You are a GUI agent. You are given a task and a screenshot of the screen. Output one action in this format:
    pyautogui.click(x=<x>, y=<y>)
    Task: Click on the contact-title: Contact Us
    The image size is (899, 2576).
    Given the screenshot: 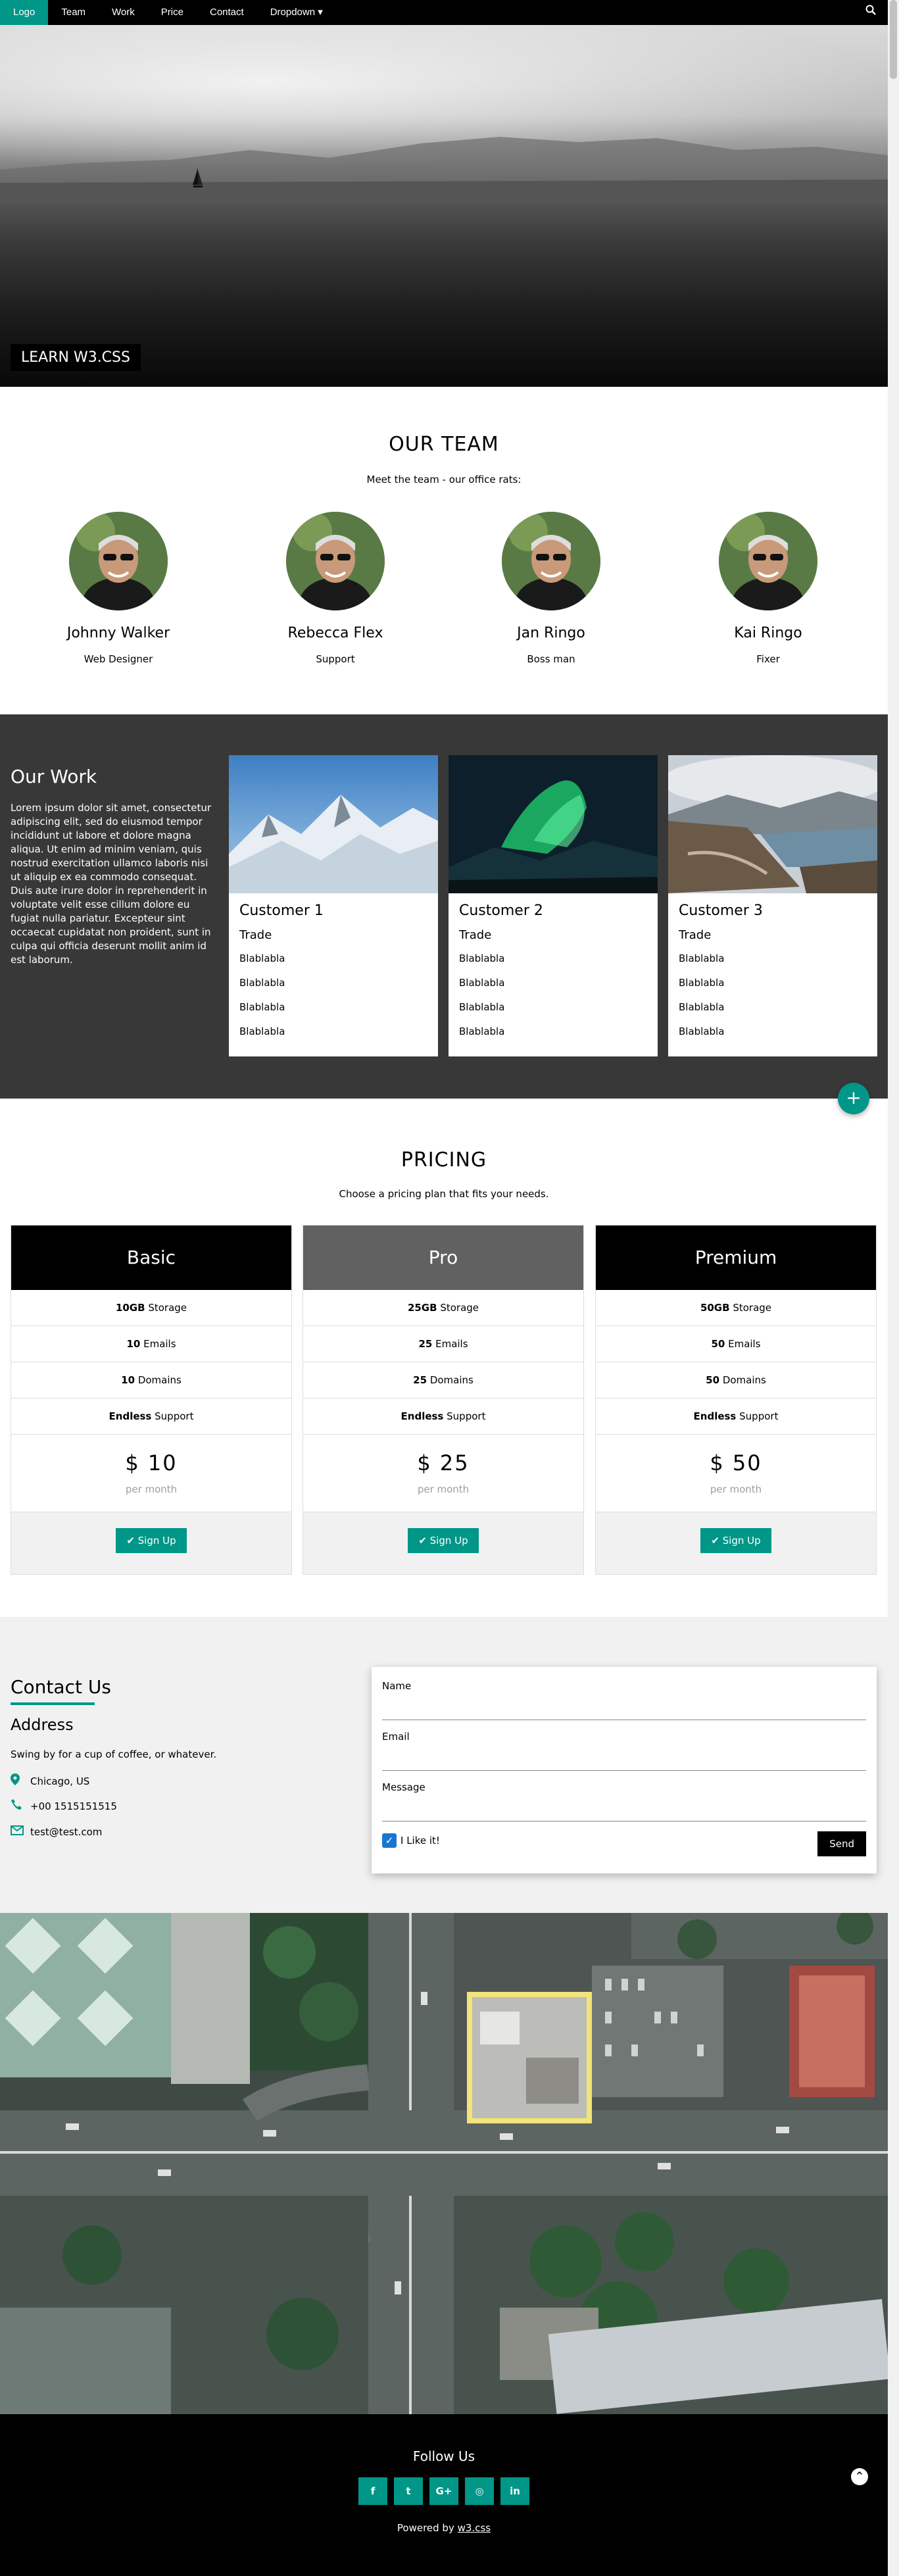 What is the action you would take?
    pyautogui.click(x=61, y=1687)
    